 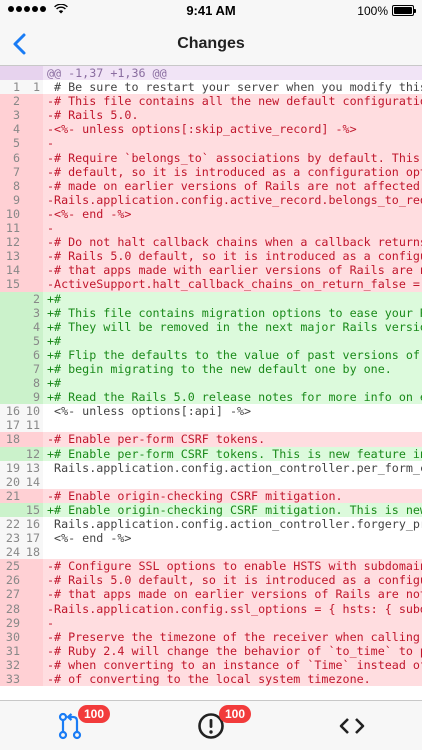 What do you see at coordinates (33, 354) in the screenshot?
I see `new-line-number: 6` at bounding box center [33, 354].